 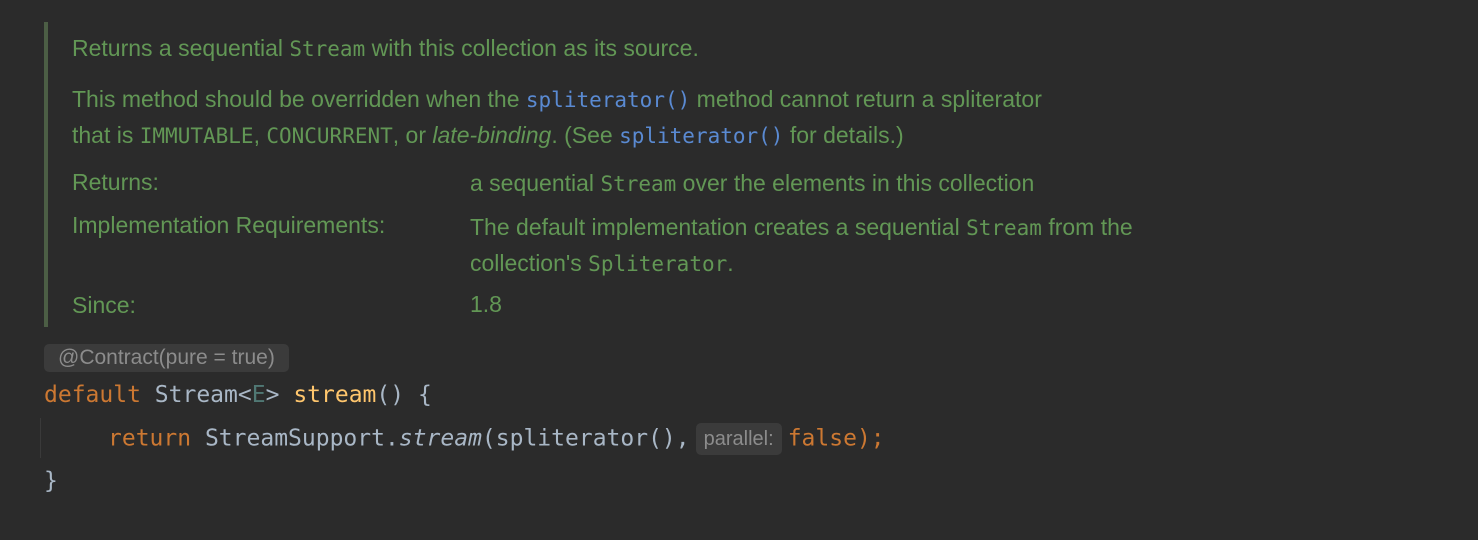 What do you see at coordinates (738, 439) in the screenshot?
I see `parameter-name-hint: parallel:` at bounding box center [738, 439].